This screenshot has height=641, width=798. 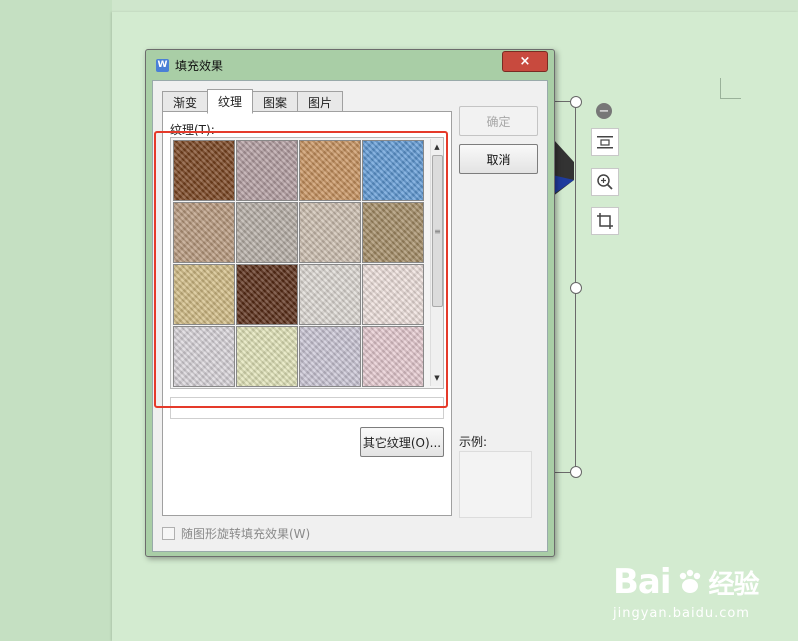 I want to click on resize-handle-right, so click(x=576, y=288).